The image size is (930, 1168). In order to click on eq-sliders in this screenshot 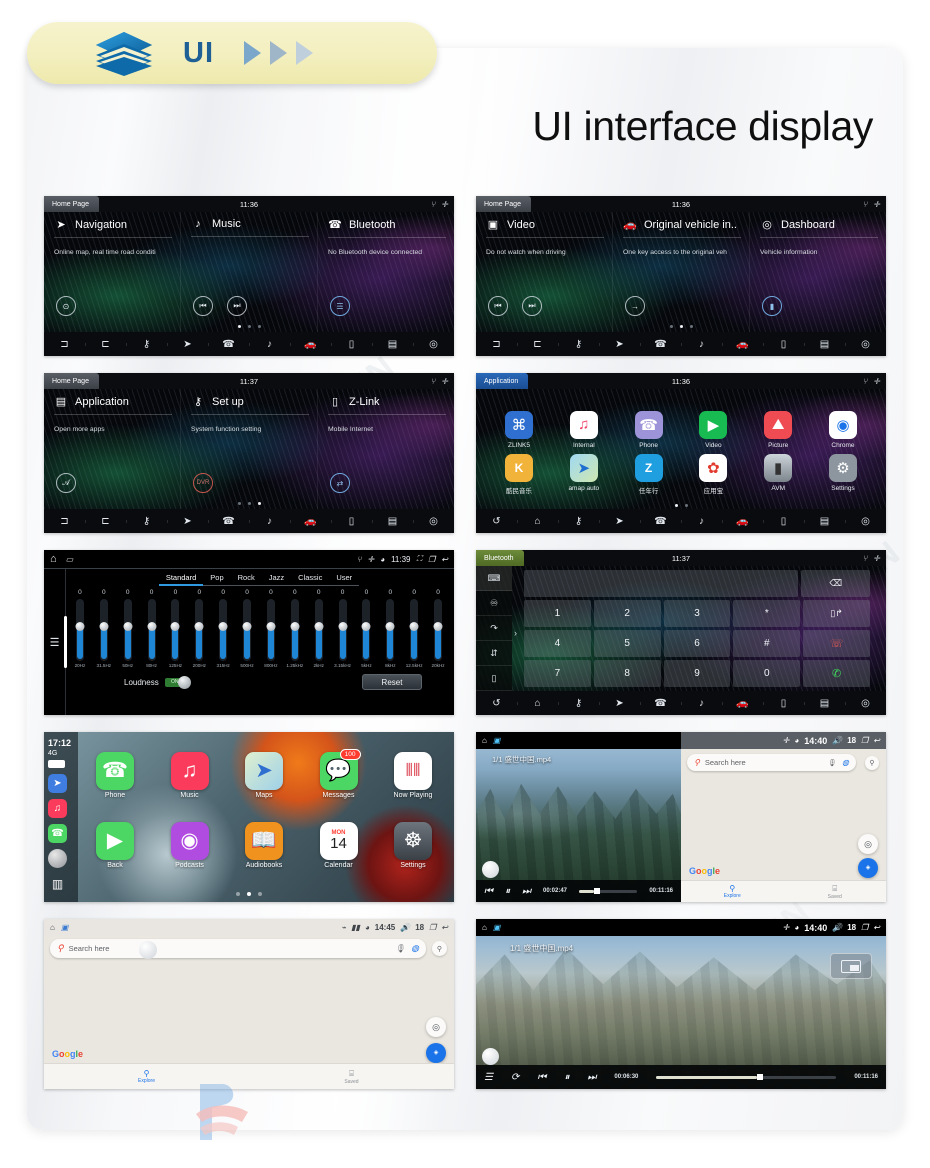, I will do `click(259, 630)`.